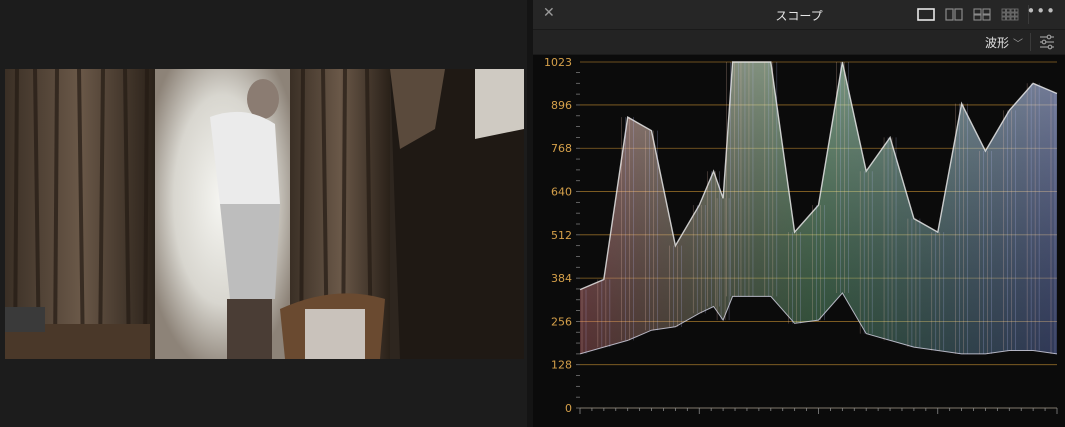  What do you see at coordinates (799, 42) in the screenshot?
I see `scope-toolbar: 波形 ﹀` at bounding box center [799, 42].